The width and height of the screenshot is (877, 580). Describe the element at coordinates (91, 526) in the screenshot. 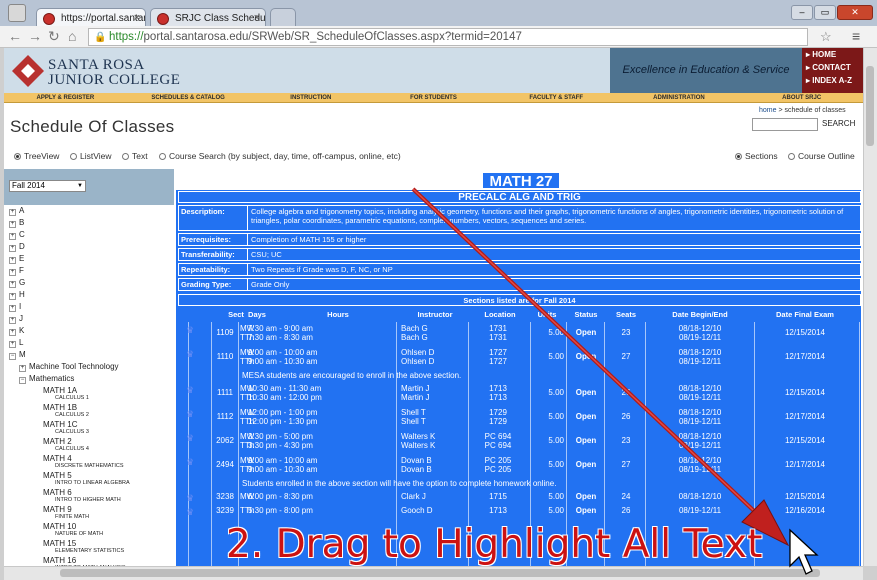

I see `tree-course: MATH 10` at that location.